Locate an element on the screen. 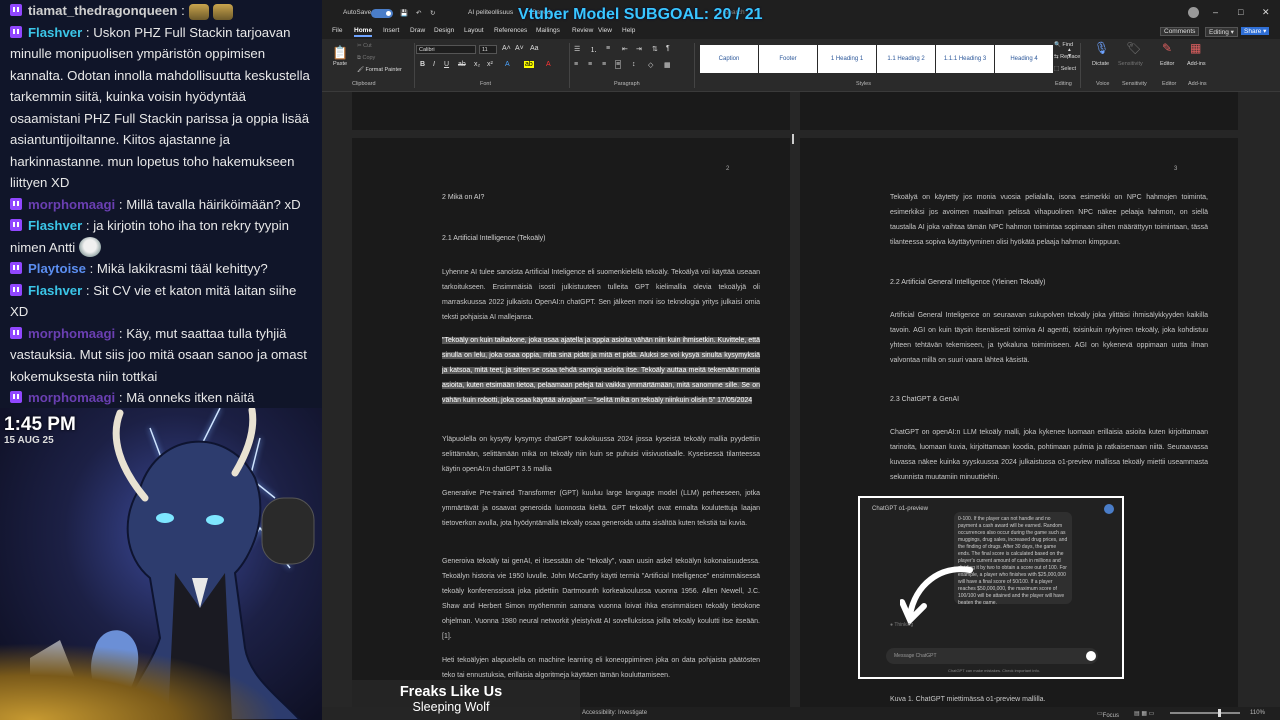  text-effects-icon: A is located at coordinates (507, 64).